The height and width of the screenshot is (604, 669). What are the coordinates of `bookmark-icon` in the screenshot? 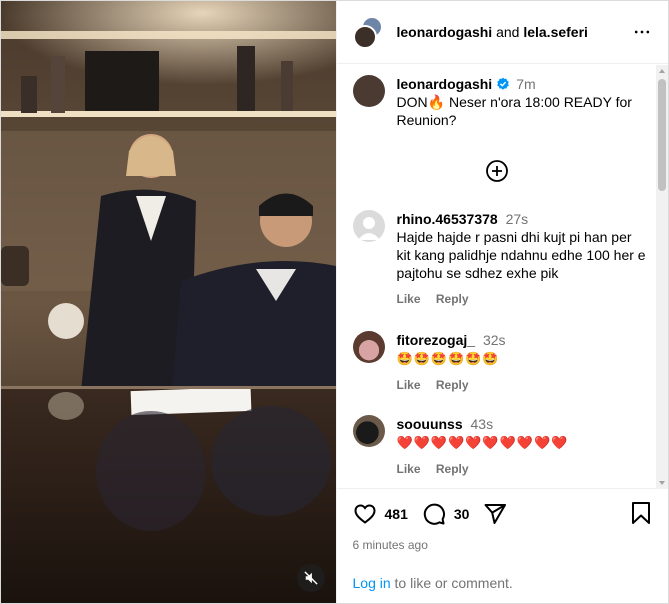 It's located at (641, 512).